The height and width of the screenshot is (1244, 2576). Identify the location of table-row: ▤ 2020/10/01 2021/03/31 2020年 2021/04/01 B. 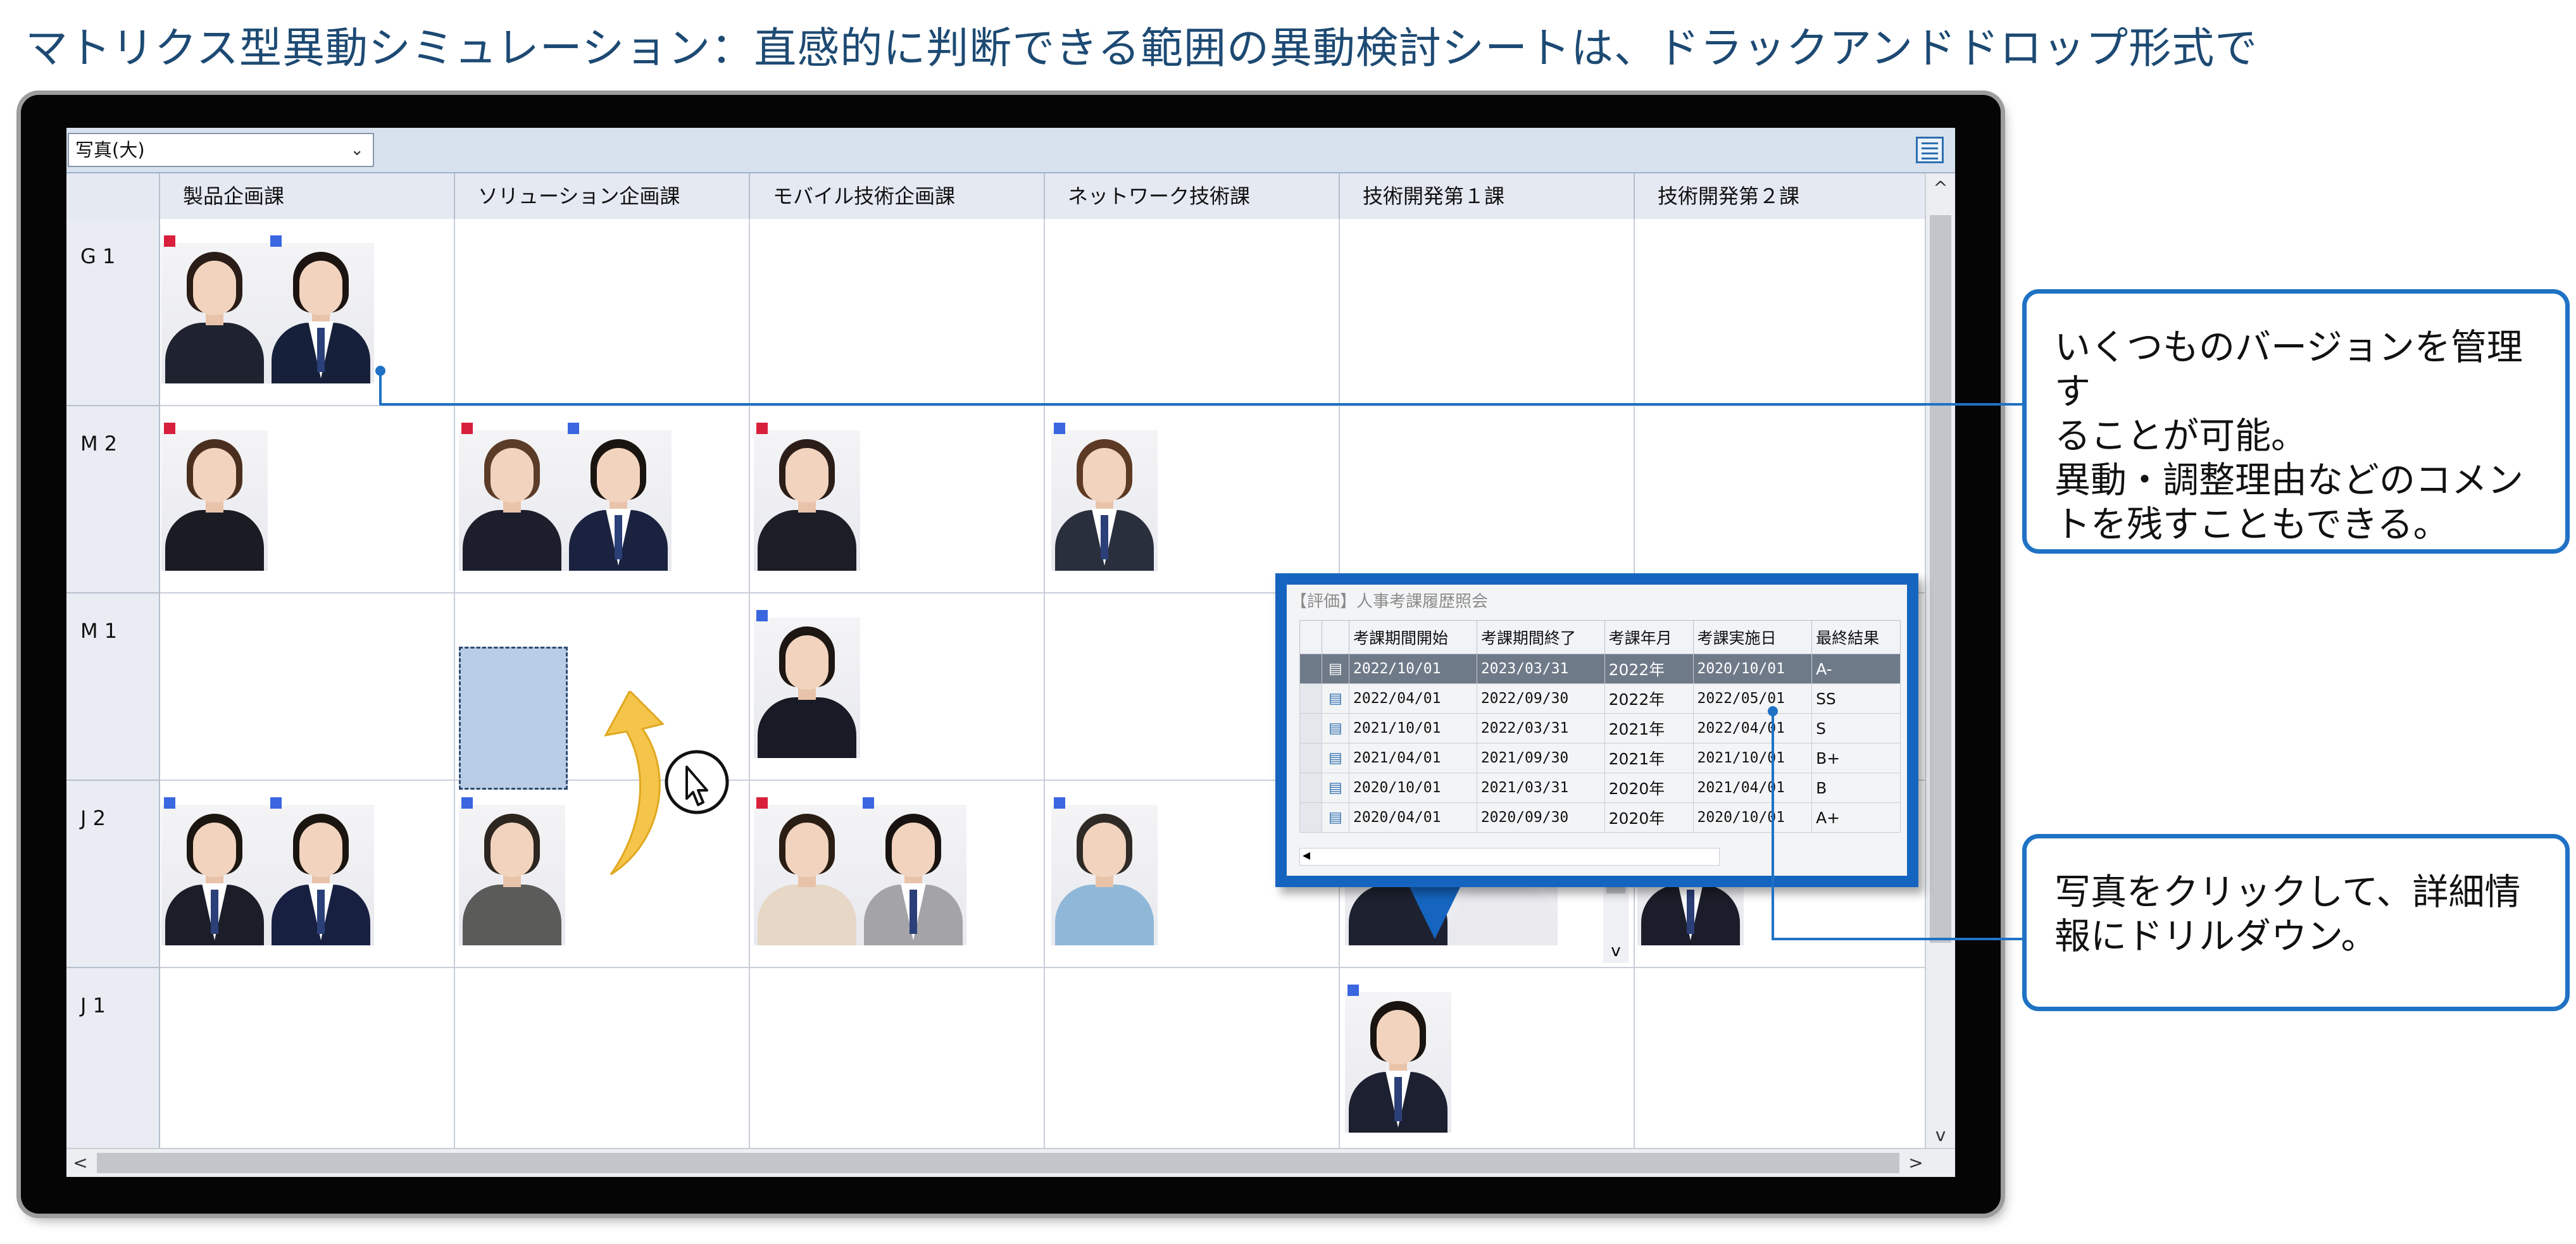
(1600, 788).